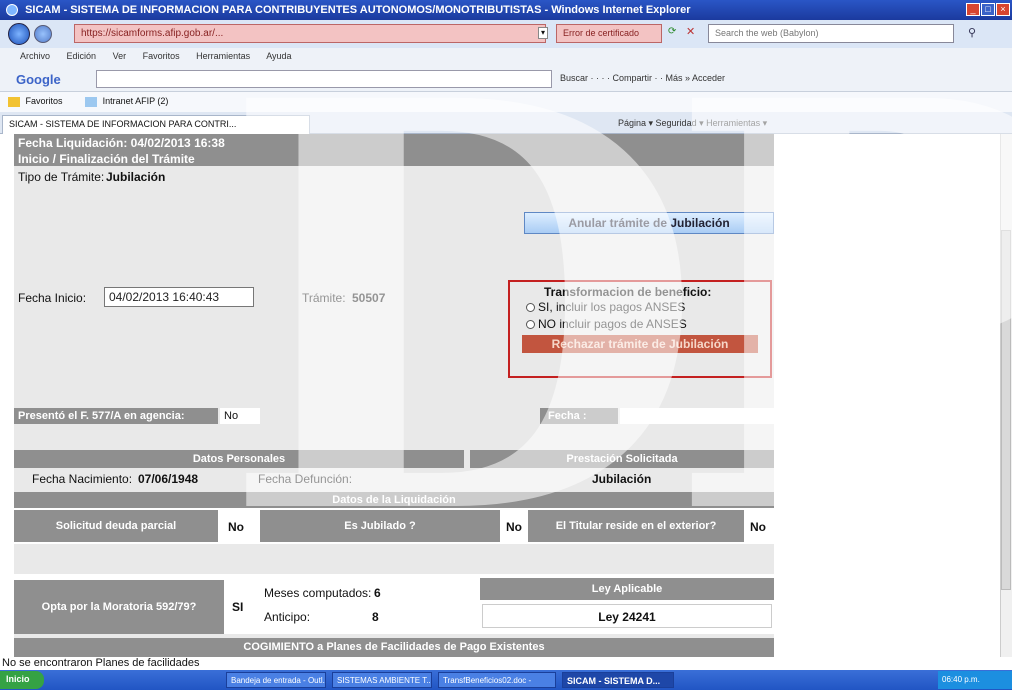 The height and width of the screenshot is (690, 1012). I want to click on option-no-radio: NO incluir pagos de ANSES, so click(606, 324).